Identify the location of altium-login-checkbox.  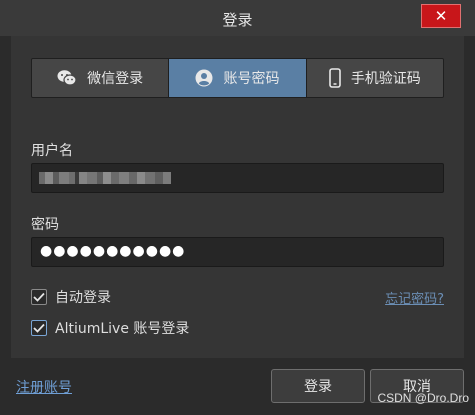
(39, 328).